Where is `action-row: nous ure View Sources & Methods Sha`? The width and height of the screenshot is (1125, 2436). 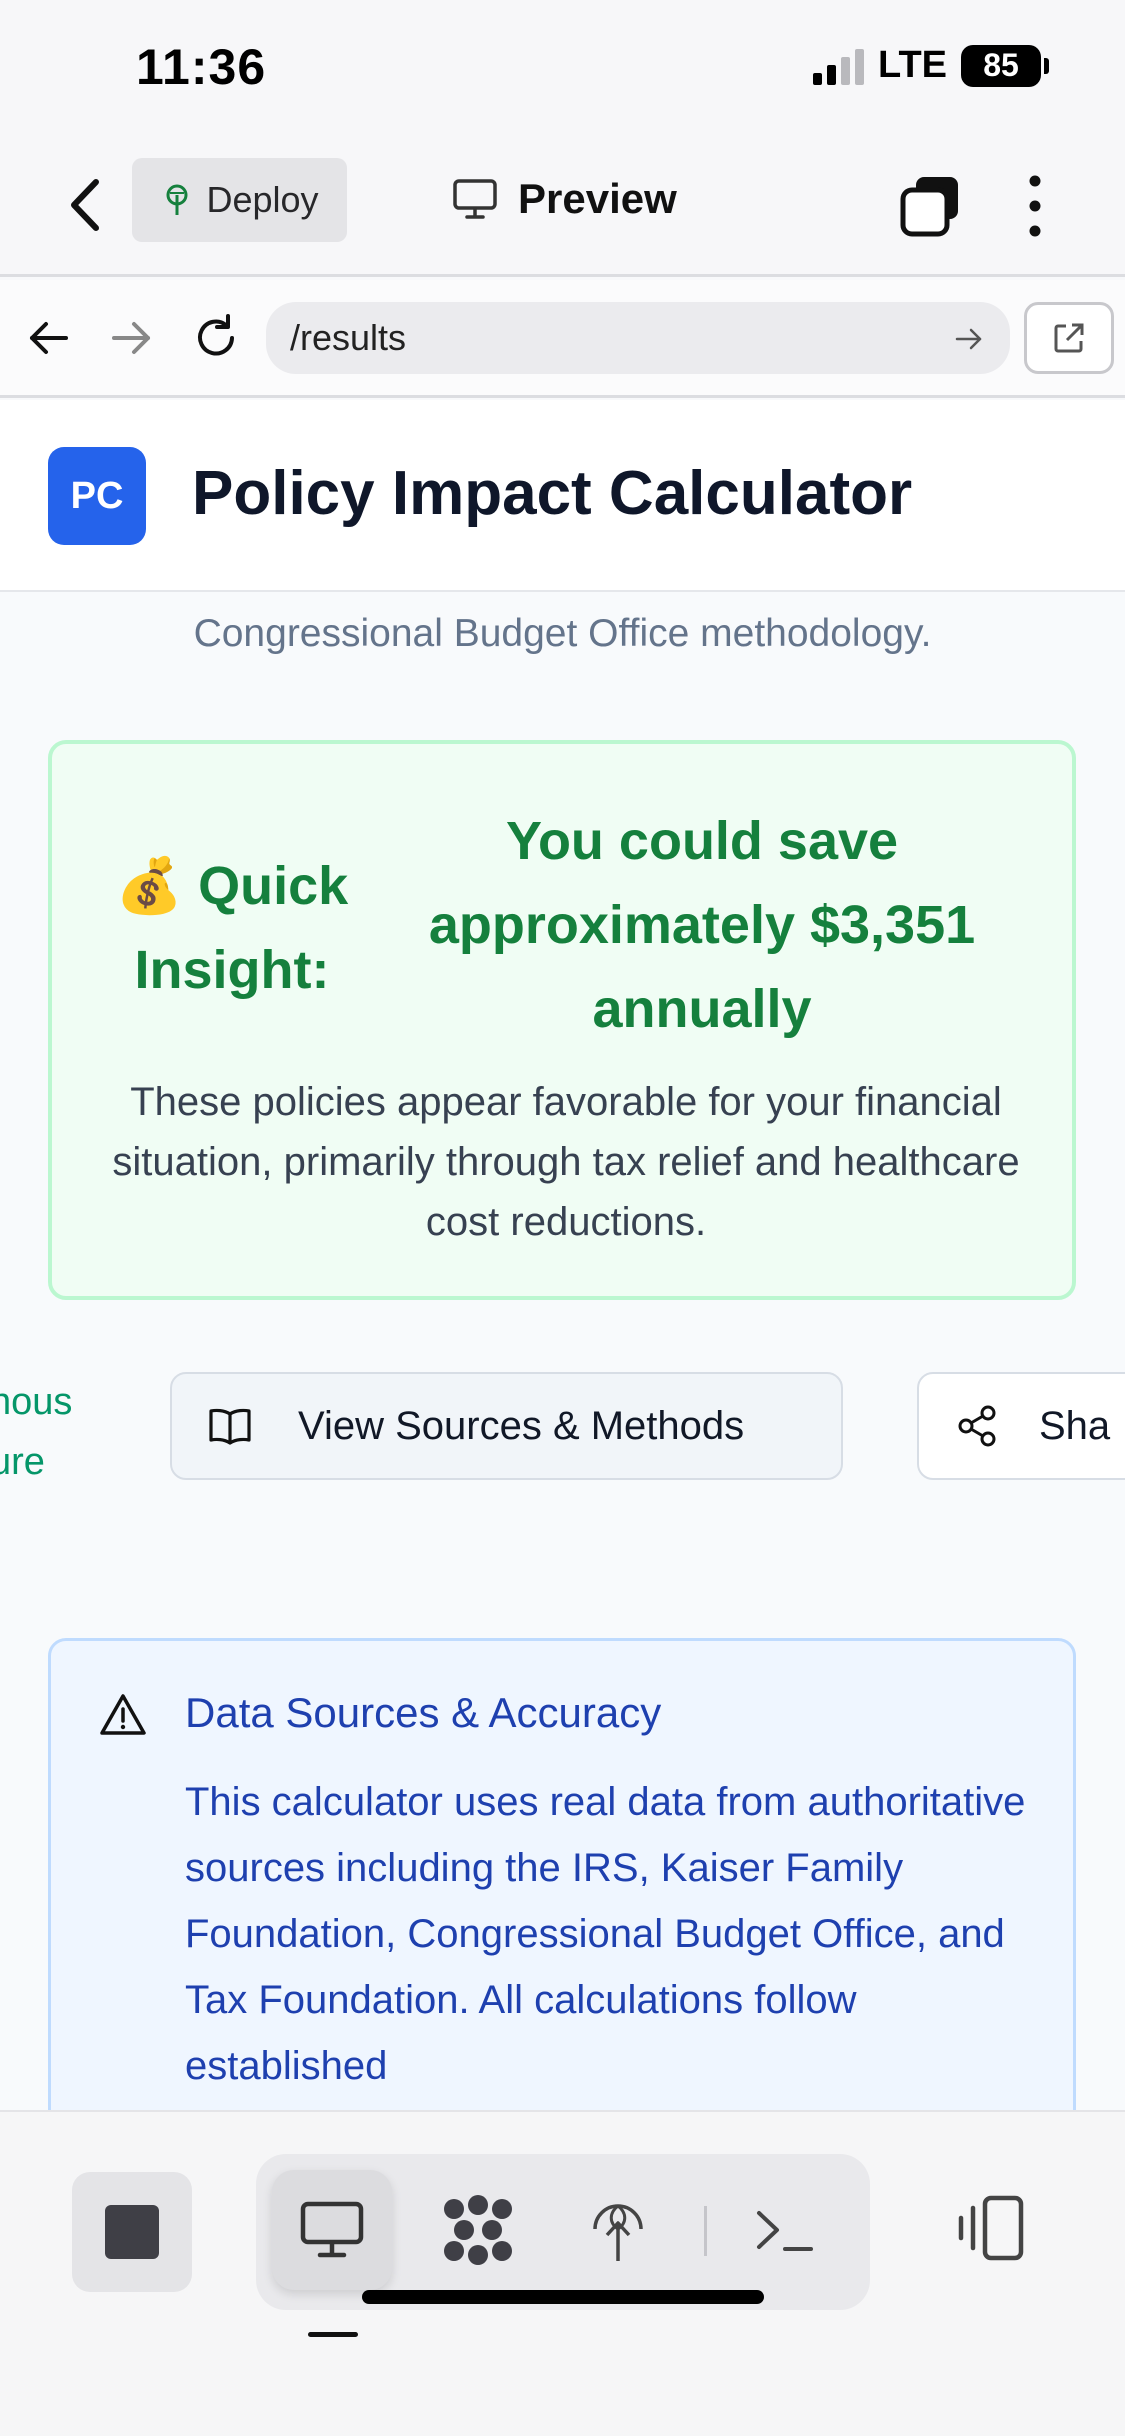
action-row: nous ure View Sources & Methods Sha is located at coordinates (562, 1432).